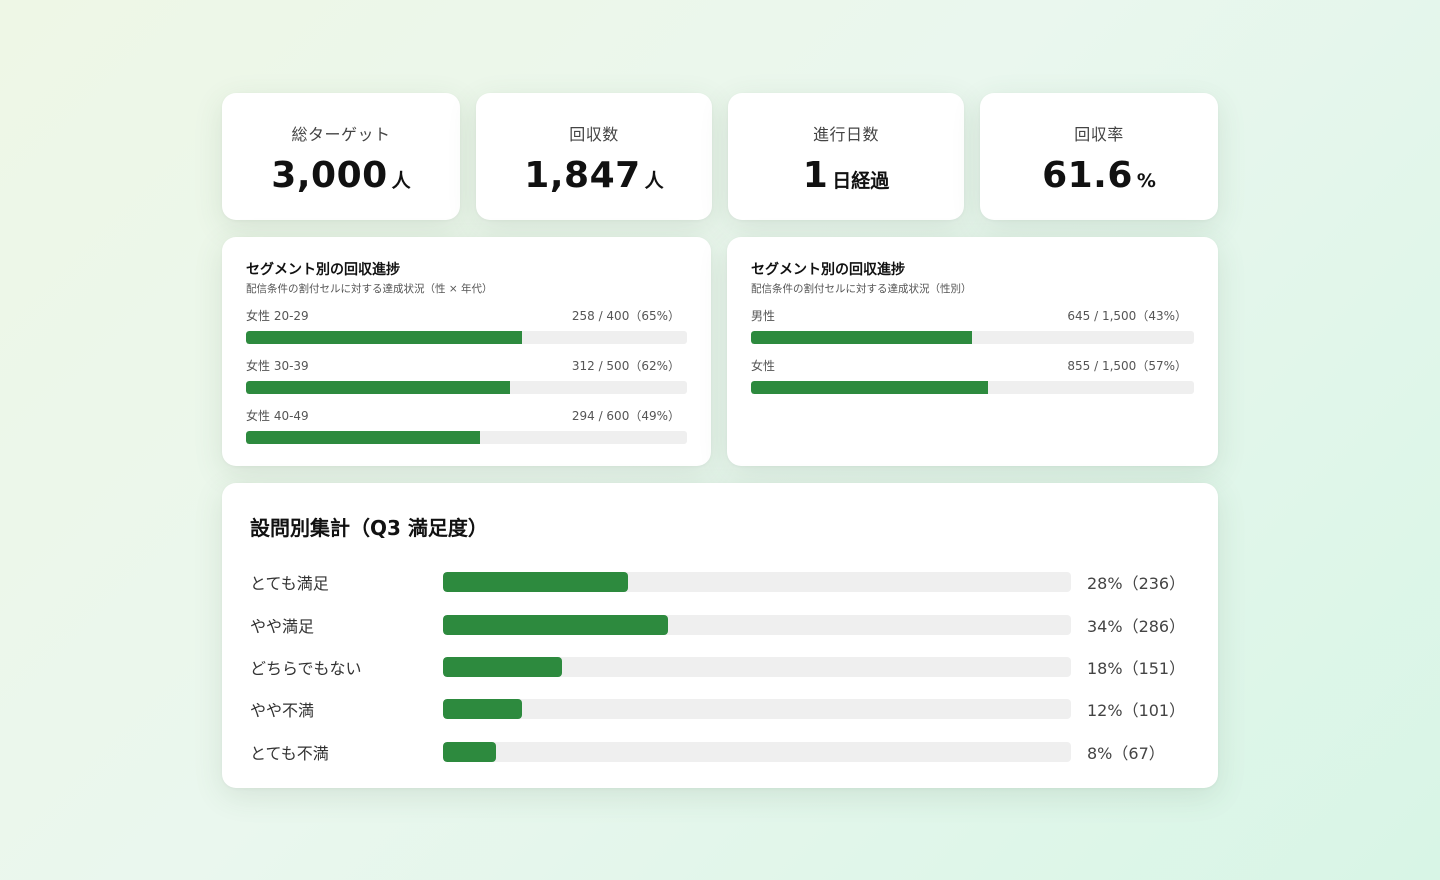 The height and width of the screenshot is (880, 1440). I want to click on kpi-label: 回収率, so click(1099, 134).